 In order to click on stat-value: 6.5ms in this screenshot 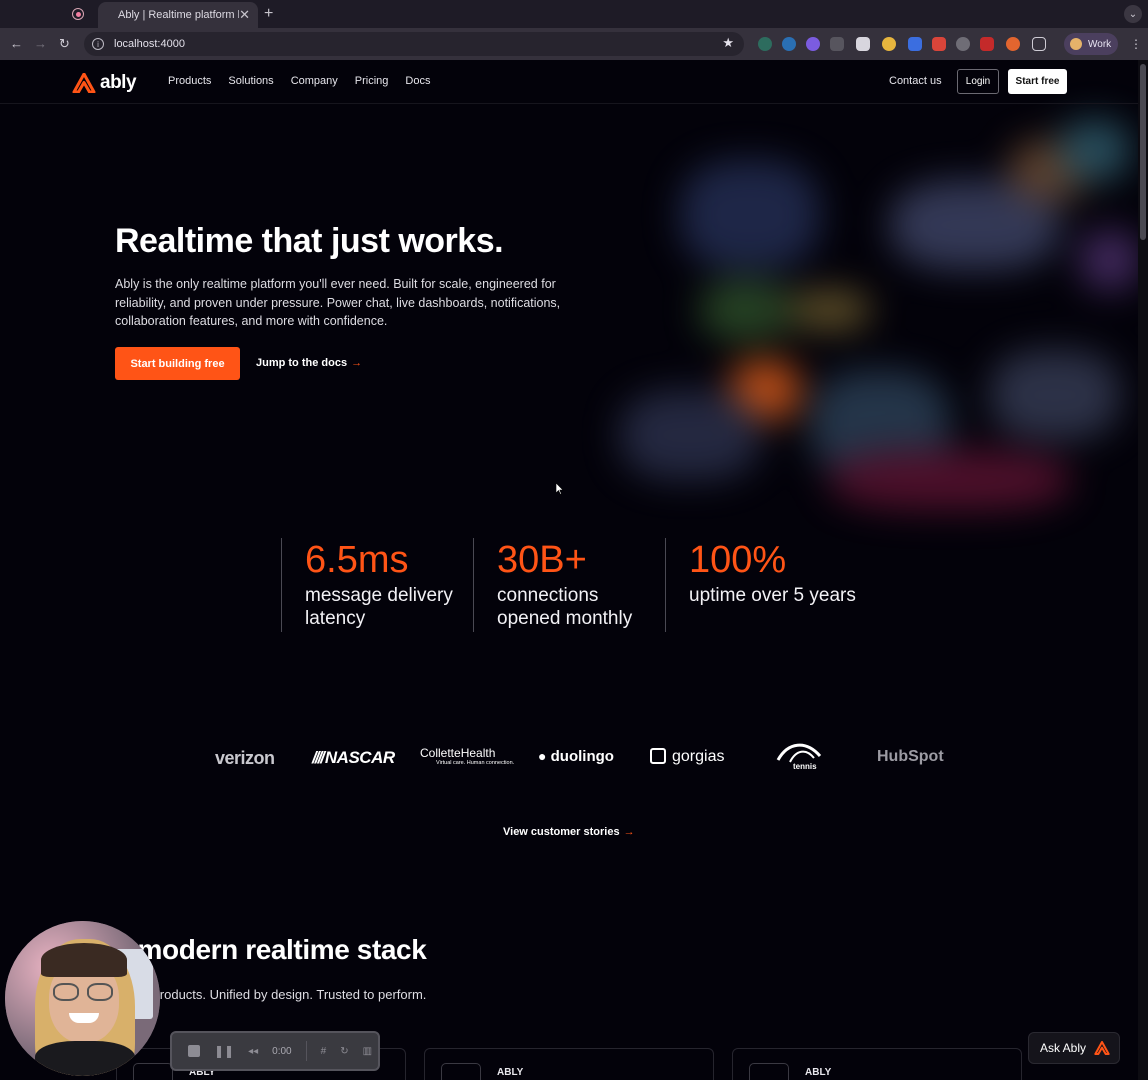, I will do `click(357, 560)`.